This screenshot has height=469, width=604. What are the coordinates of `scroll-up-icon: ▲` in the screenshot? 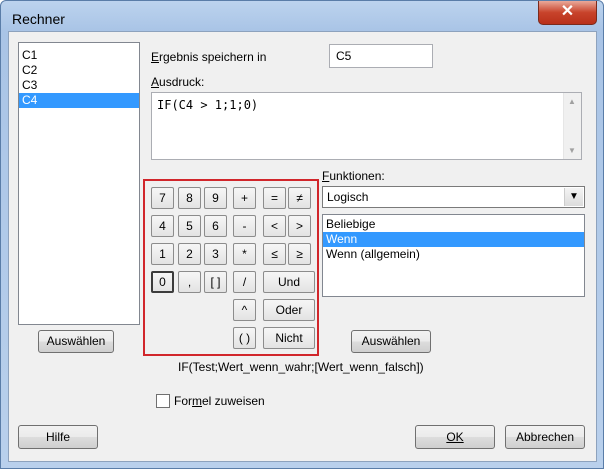 It's located at (572, 101).